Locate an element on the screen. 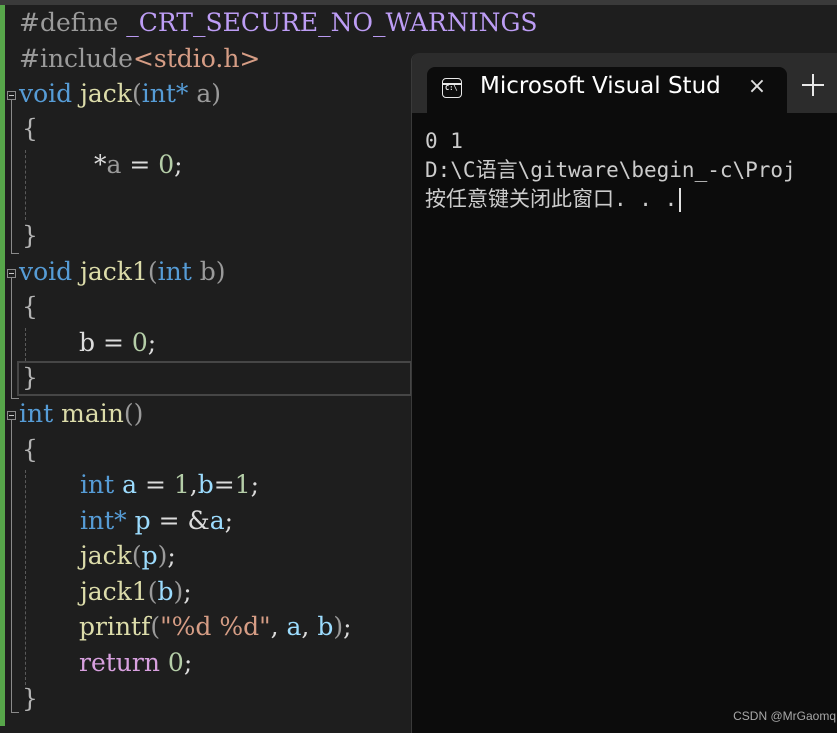 Image resolution: width=837 pixels, height=733 pixels. code-line-19: return 0; is located at coordinates (135, 662).